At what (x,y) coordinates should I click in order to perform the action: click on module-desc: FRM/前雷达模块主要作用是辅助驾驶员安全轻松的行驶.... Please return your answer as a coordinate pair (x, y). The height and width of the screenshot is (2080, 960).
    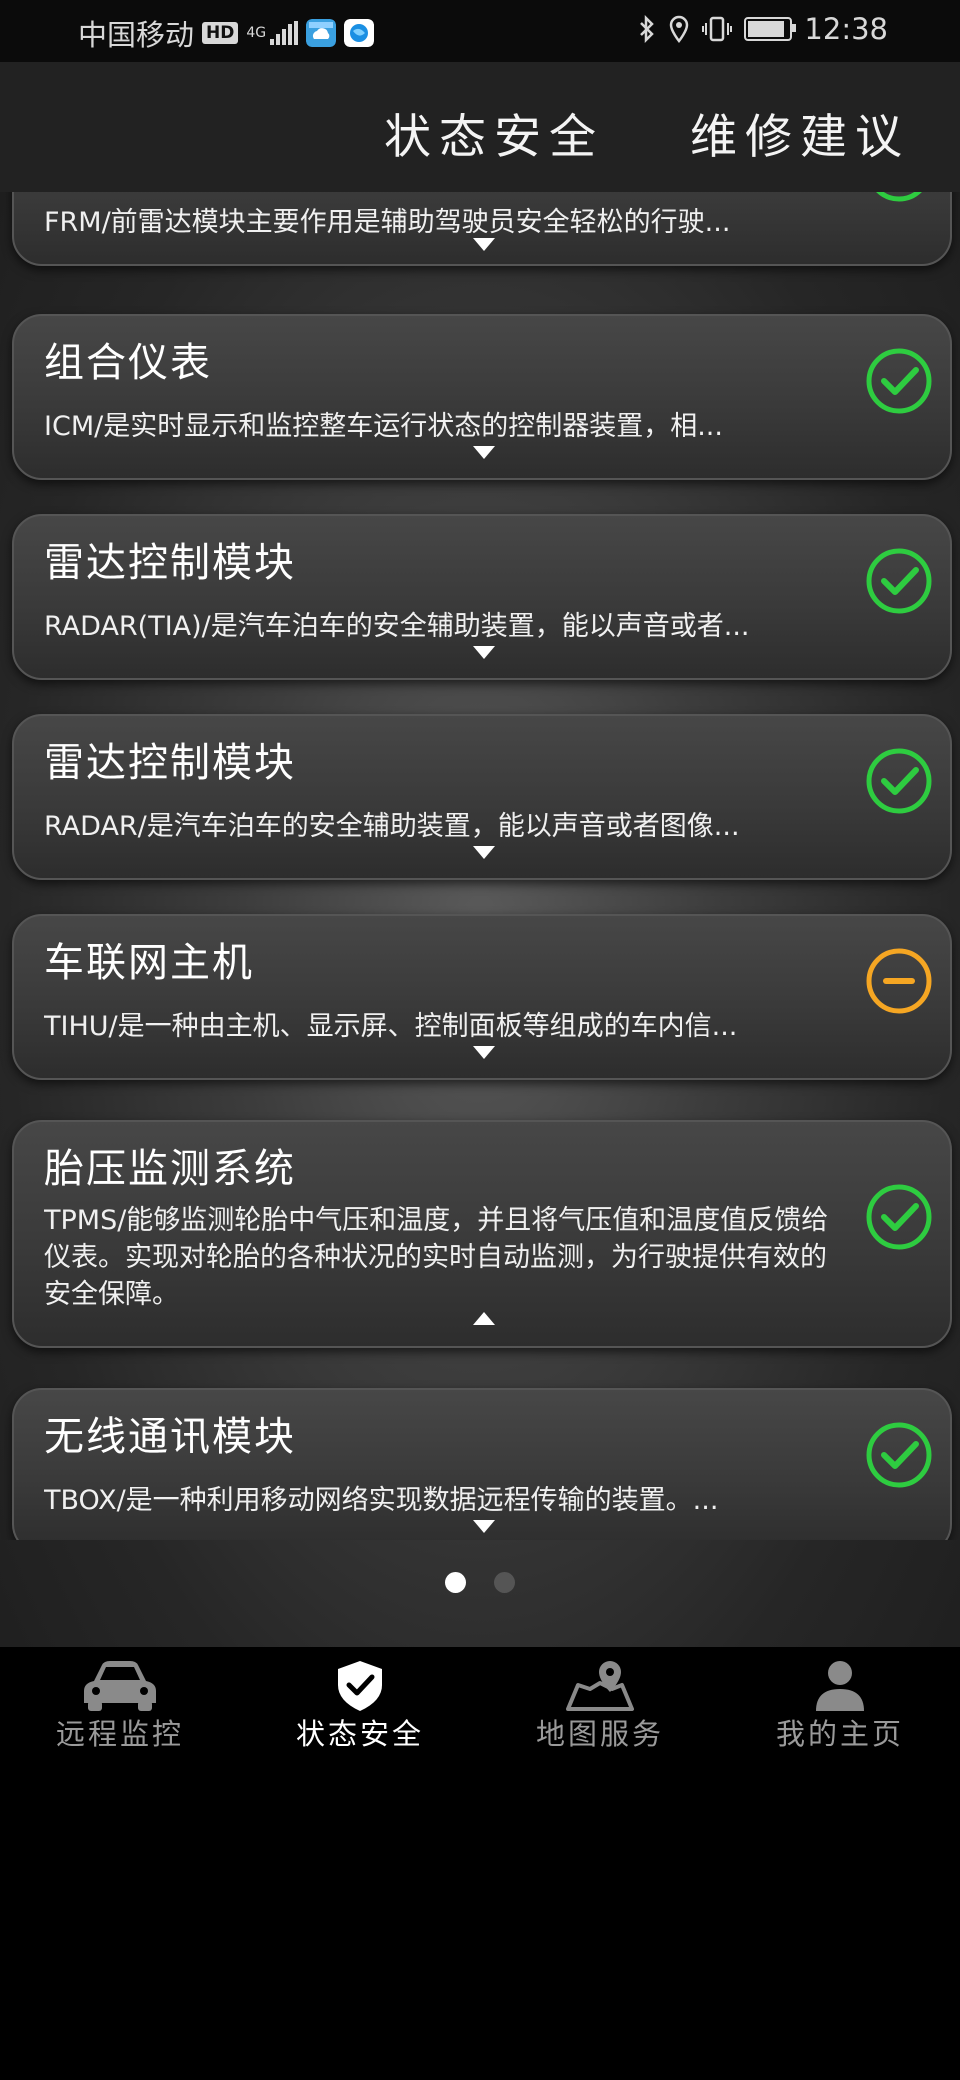
    Looking at the image, I should click on (387, 222).